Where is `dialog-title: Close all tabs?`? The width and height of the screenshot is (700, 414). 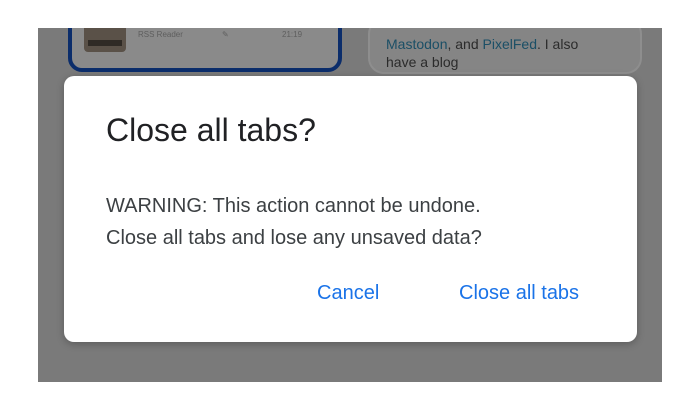
dialog-title: Close all tabs? is located at coordinates (211, 130).